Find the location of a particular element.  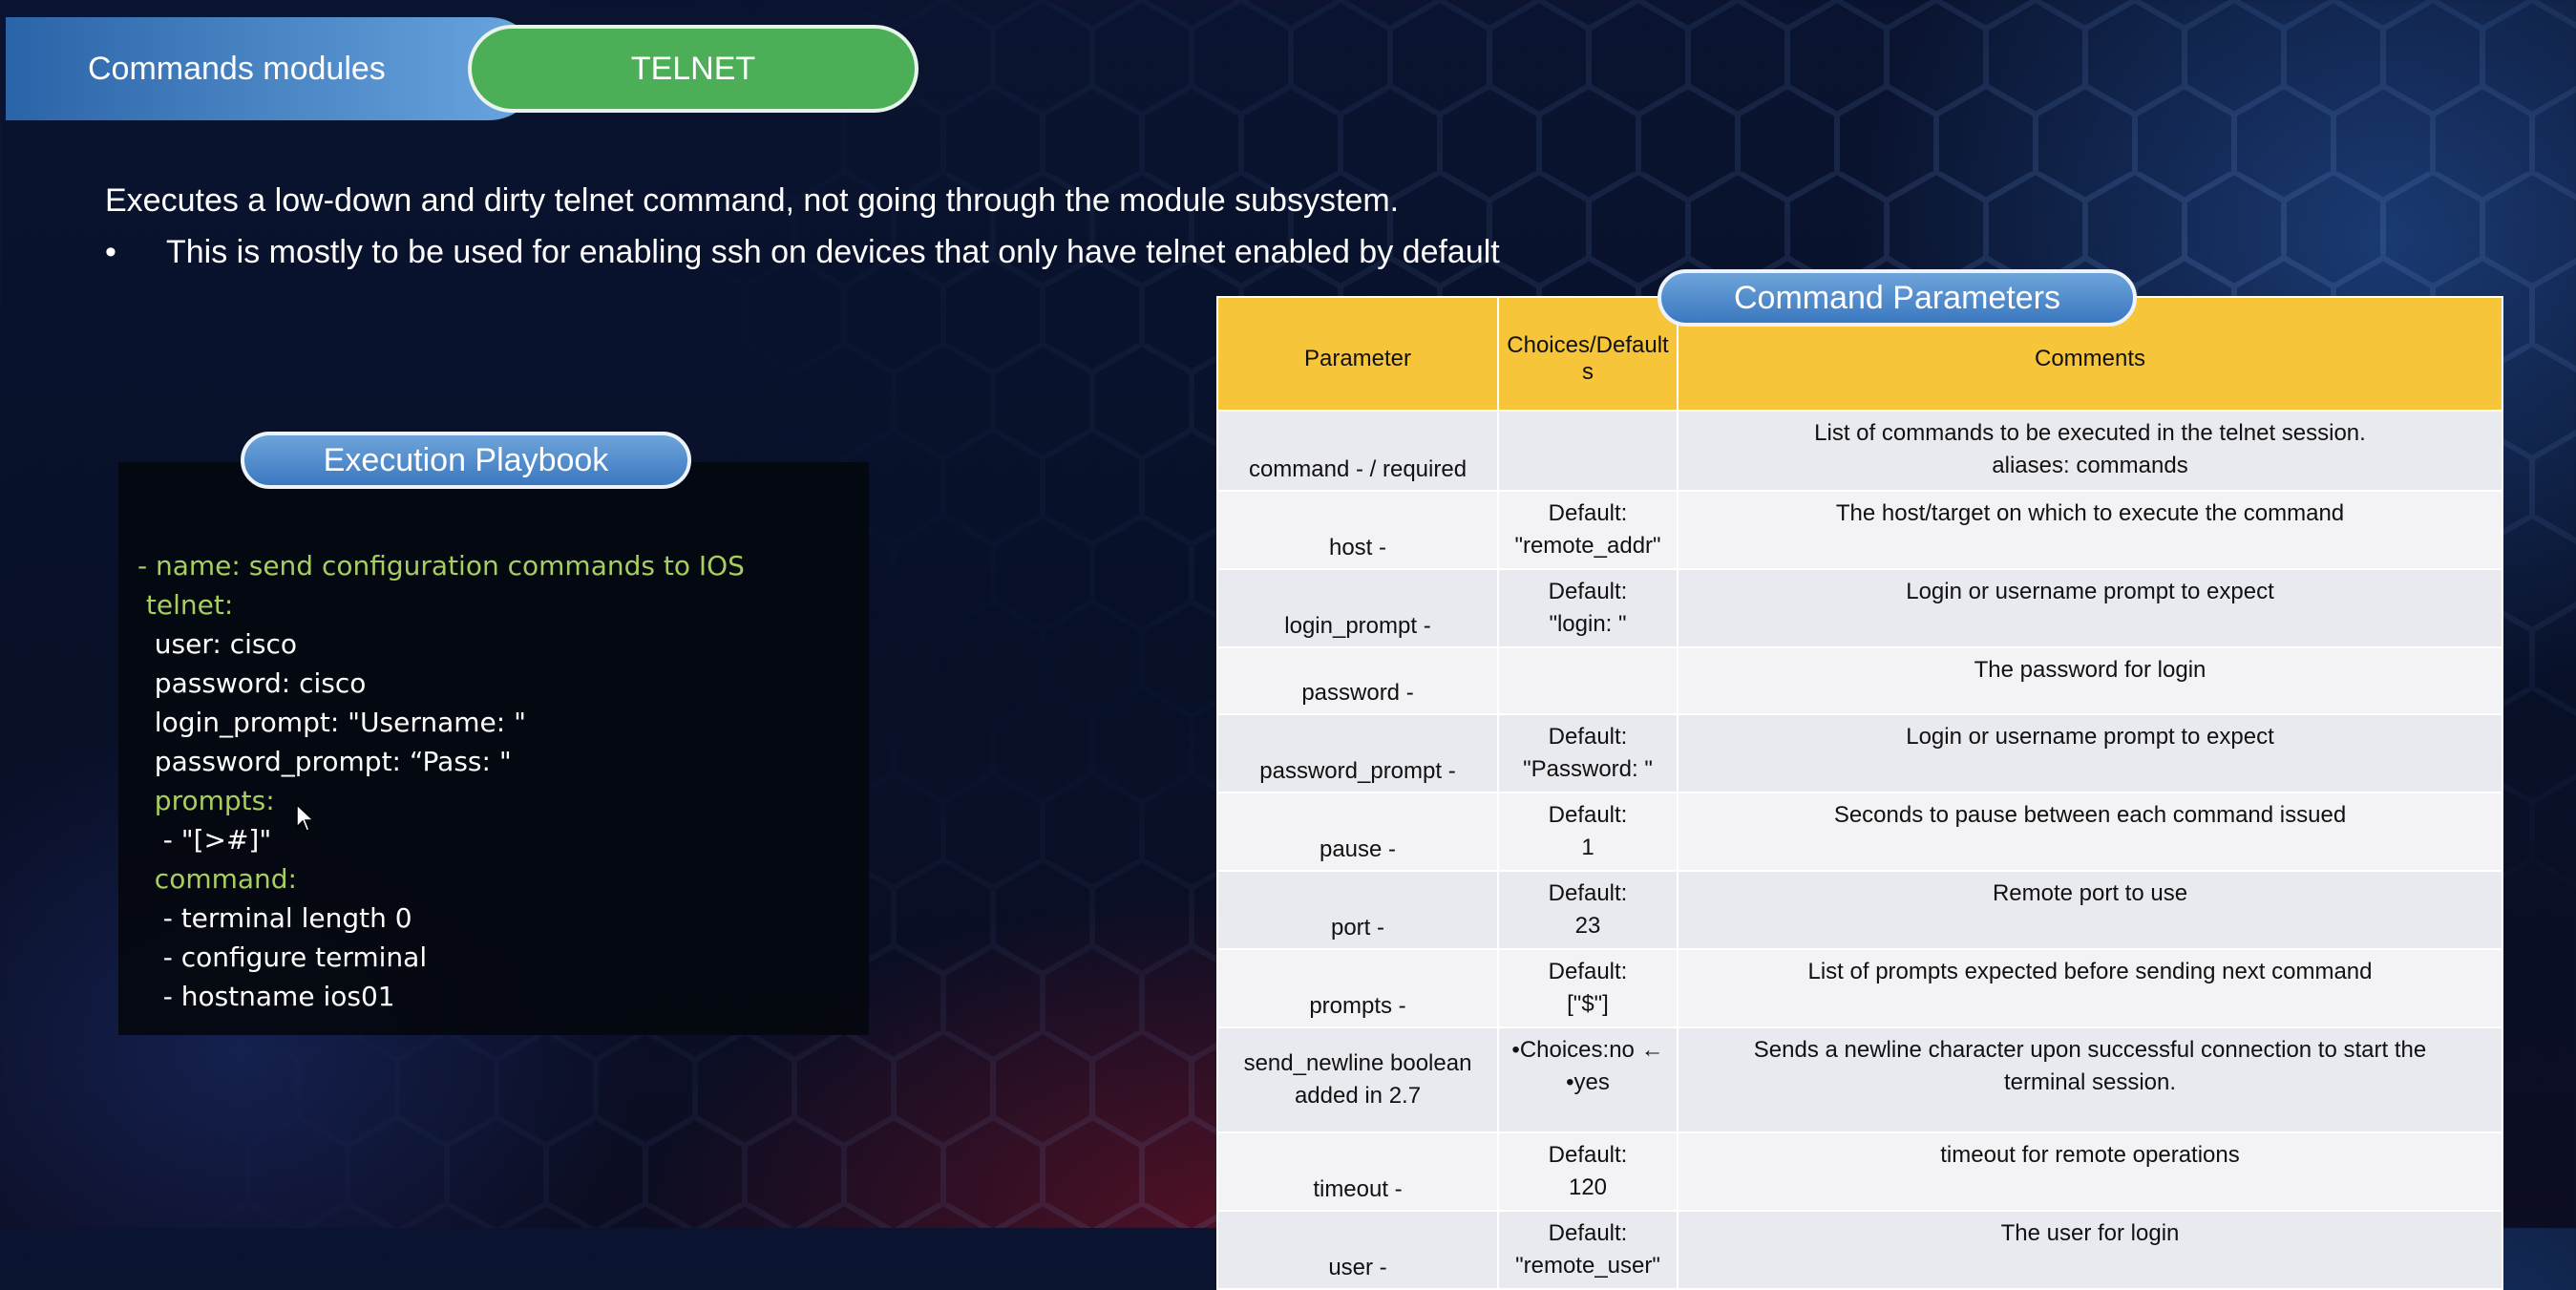

param-choices: •Choices:no ← •yes is located at coordinates (1588, 1079).